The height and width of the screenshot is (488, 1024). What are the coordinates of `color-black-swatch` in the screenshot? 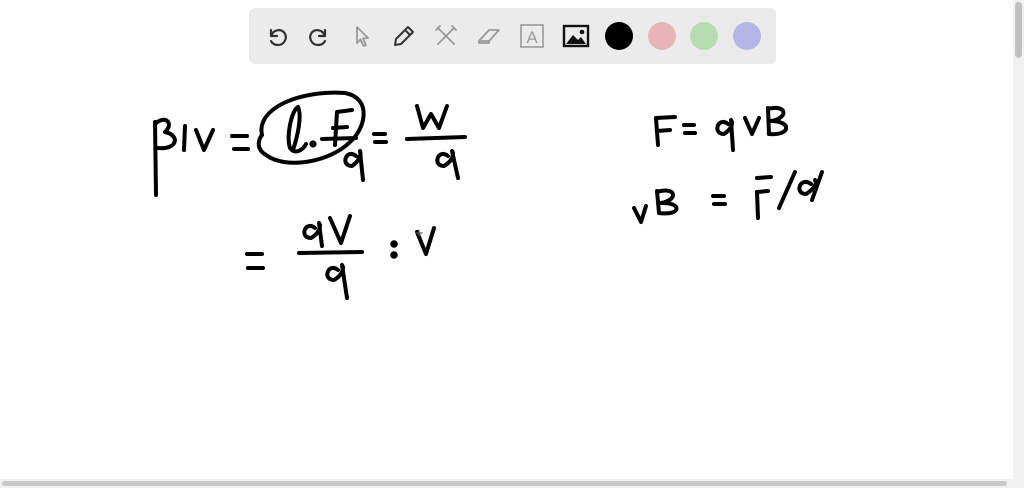 It's located at (619, 36).